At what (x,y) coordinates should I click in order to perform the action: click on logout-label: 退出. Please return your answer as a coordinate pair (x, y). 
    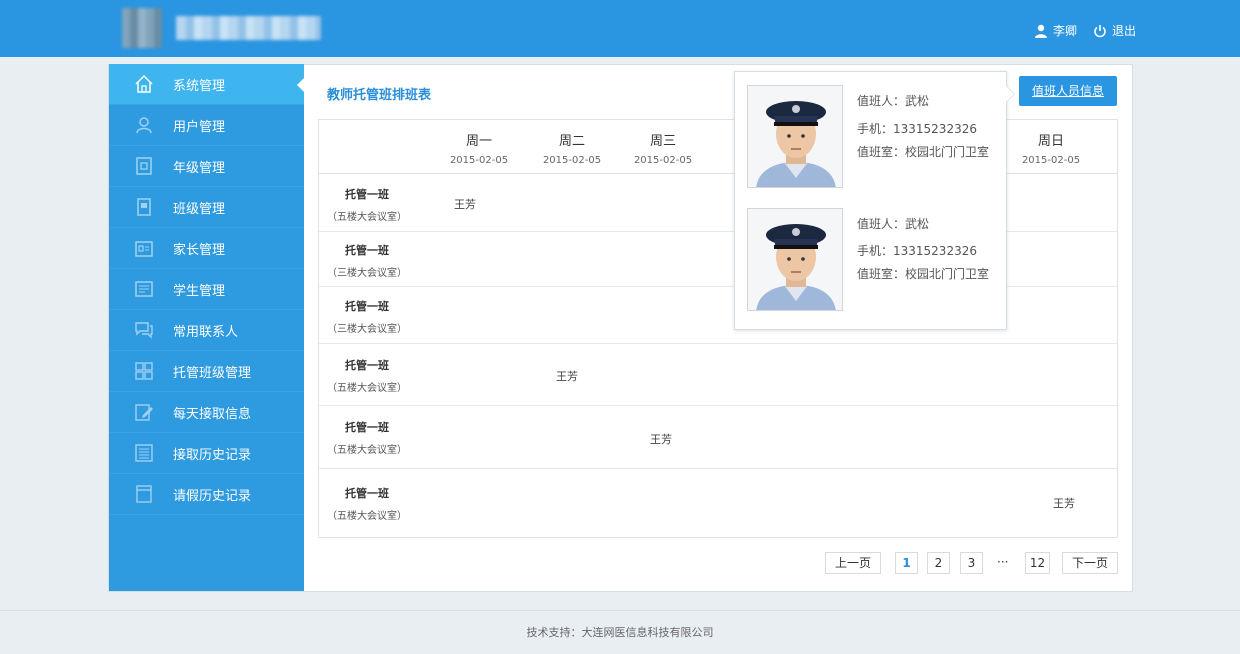
    Looking at the image, I should click on (1124, 31).